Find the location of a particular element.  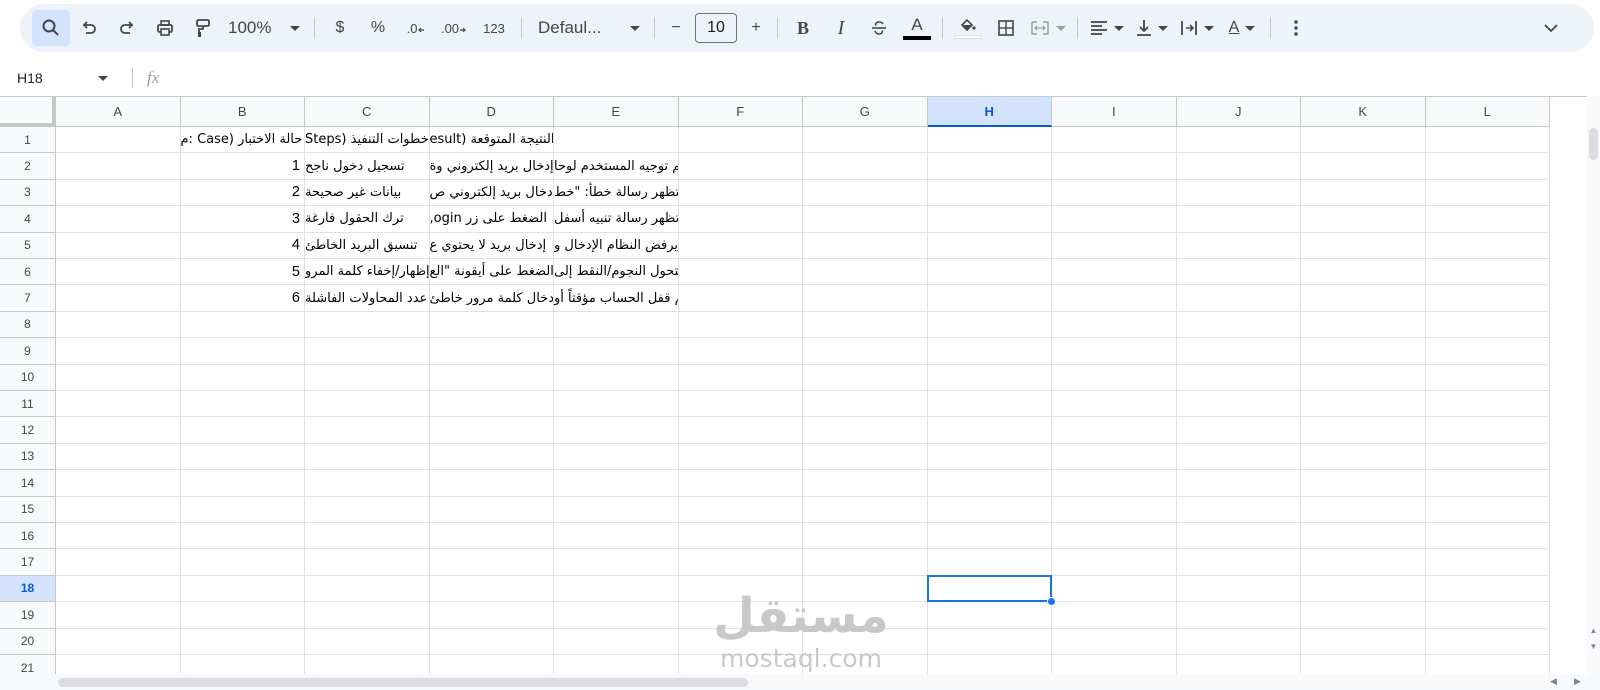

cell-j12 is located at coordinates (1238, 430).